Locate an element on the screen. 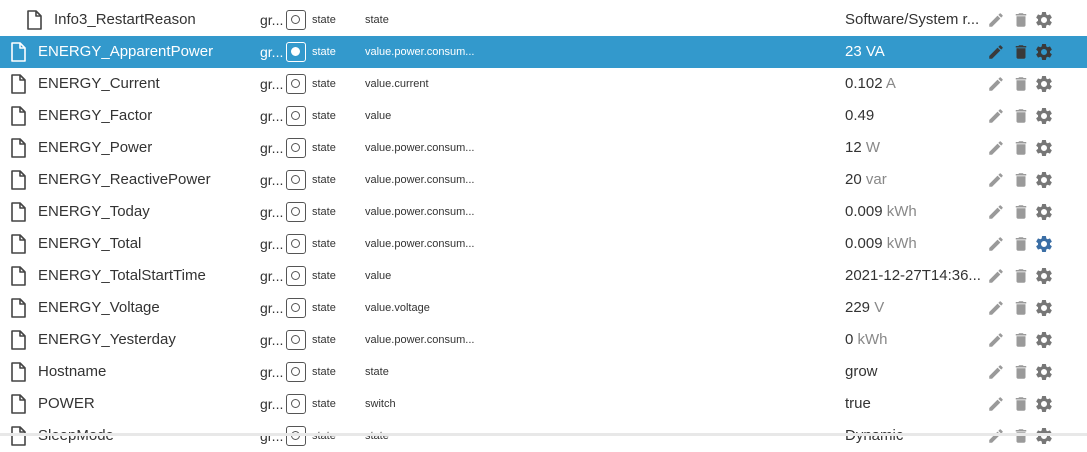 The height and width of the screenshot is (452, 1087). table-row: ENERGY_Factor gr... state value 0.49 is located at coordinates (543, 116).